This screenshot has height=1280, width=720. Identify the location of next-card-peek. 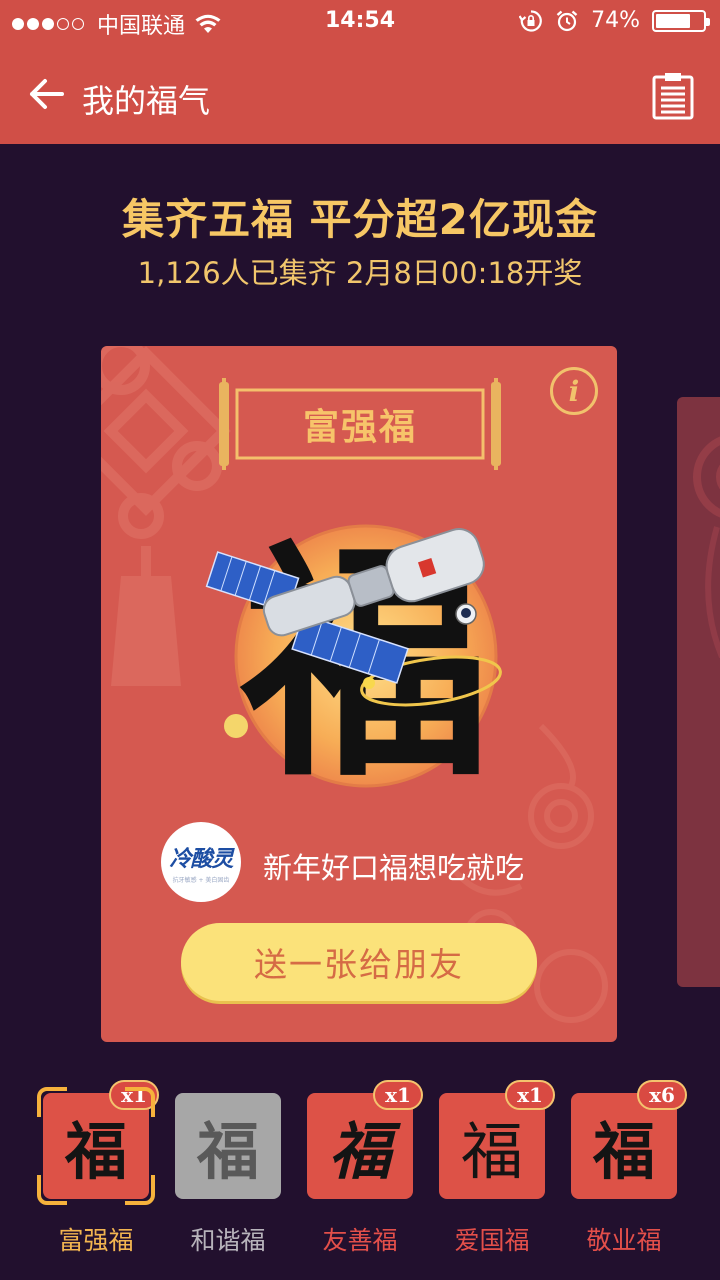
(698, 692).